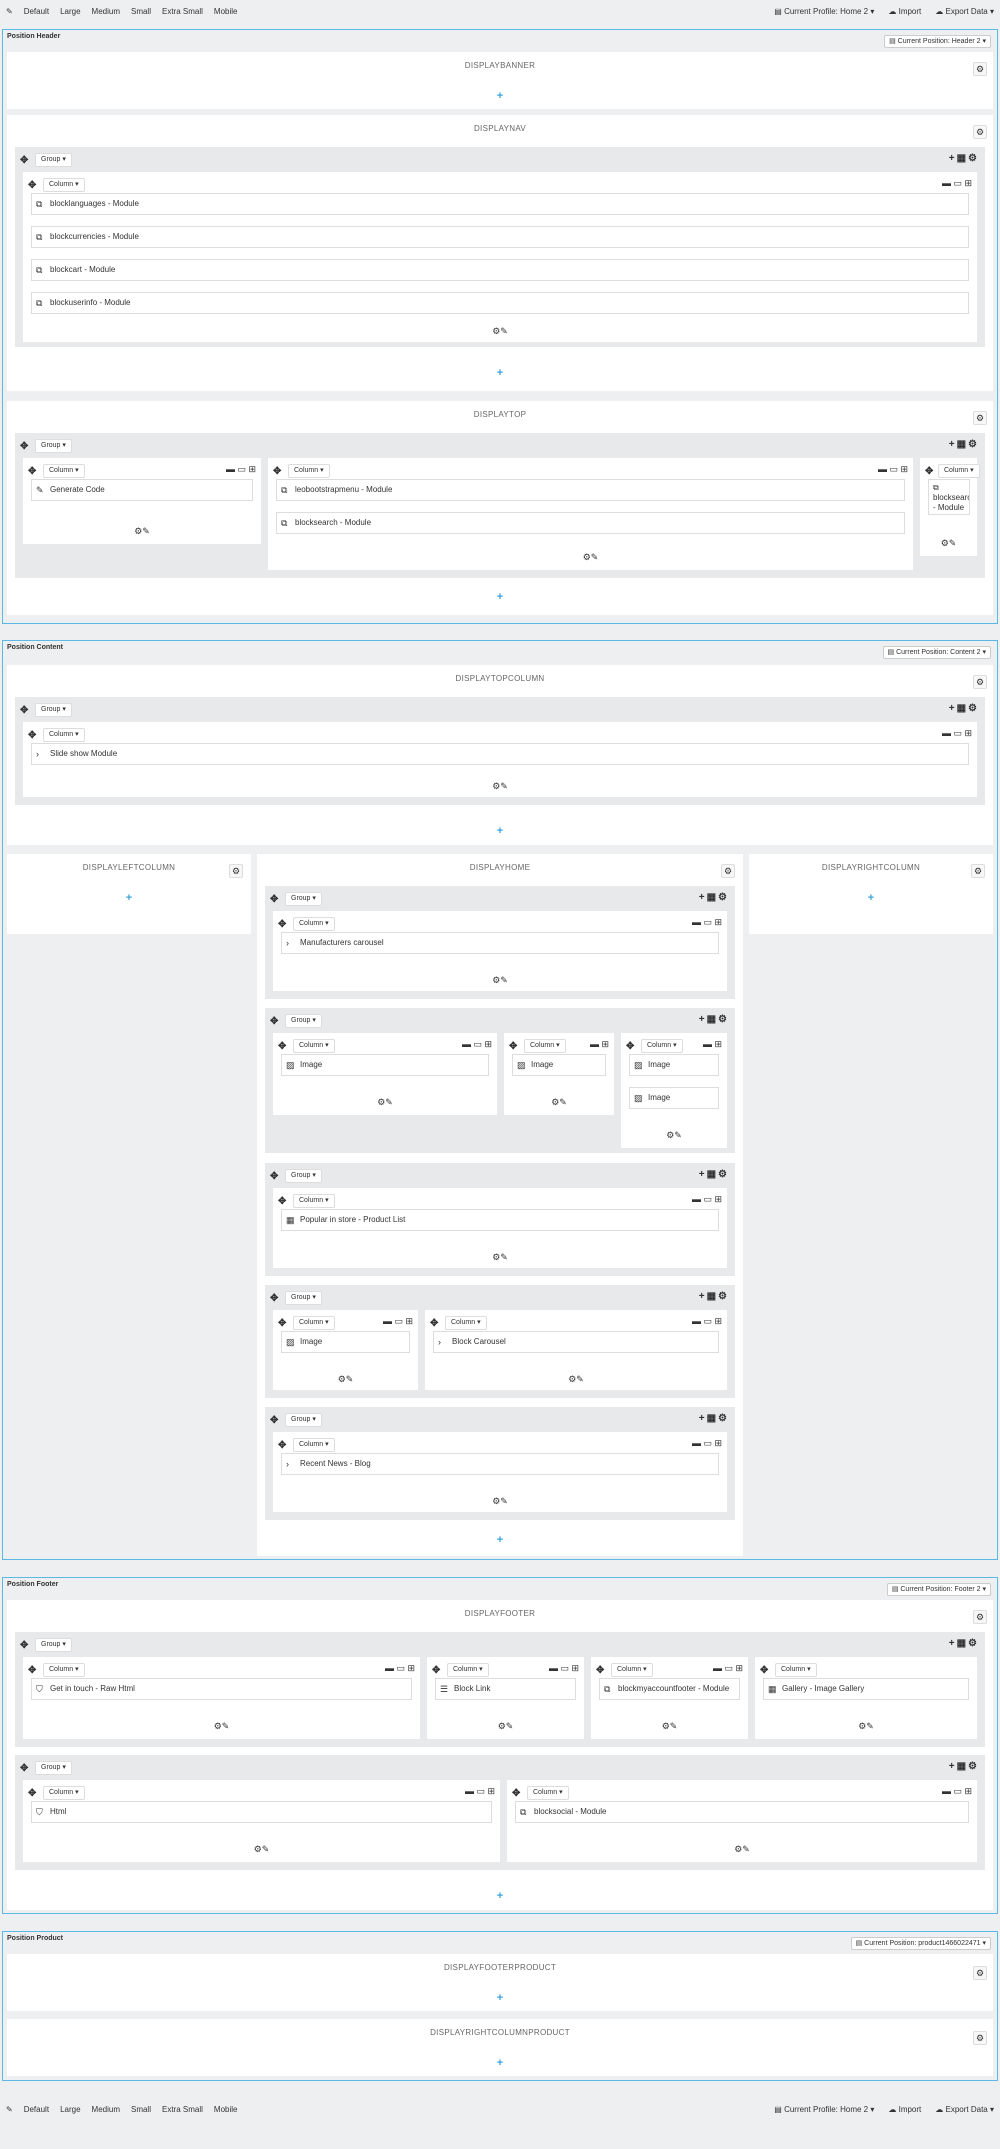 Image resolution: width=1000 pixels, height=2149 pixels. What do you see at coordinates (590, 490) in the screenshot?
I see `module-item: ⧉ leobootstrapmenu - Module` at bounding box center [590, 490].